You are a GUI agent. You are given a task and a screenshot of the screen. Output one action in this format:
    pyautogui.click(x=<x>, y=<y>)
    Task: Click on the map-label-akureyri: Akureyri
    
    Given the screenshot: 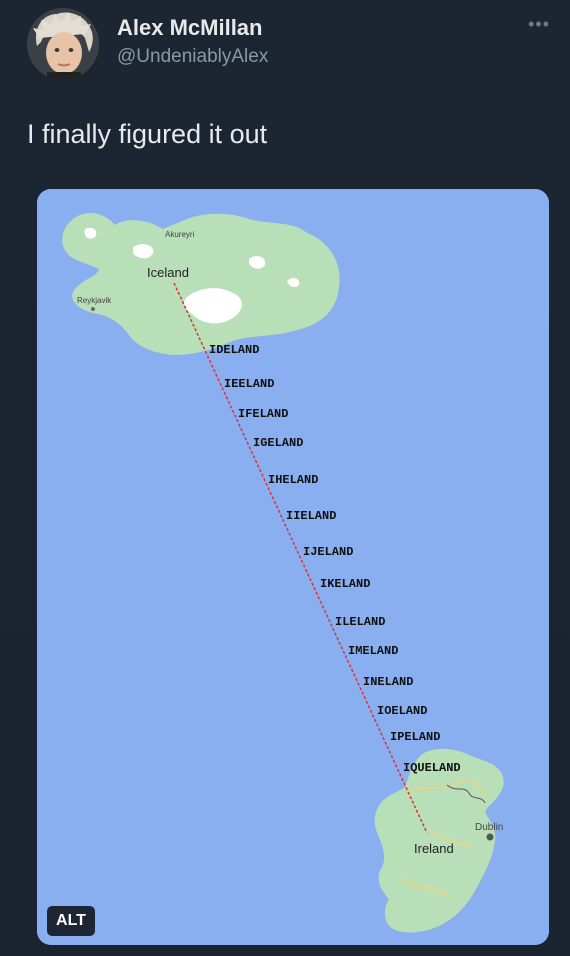 What is the action you would take?
    pyautogui.click(x=180, y=234)
    